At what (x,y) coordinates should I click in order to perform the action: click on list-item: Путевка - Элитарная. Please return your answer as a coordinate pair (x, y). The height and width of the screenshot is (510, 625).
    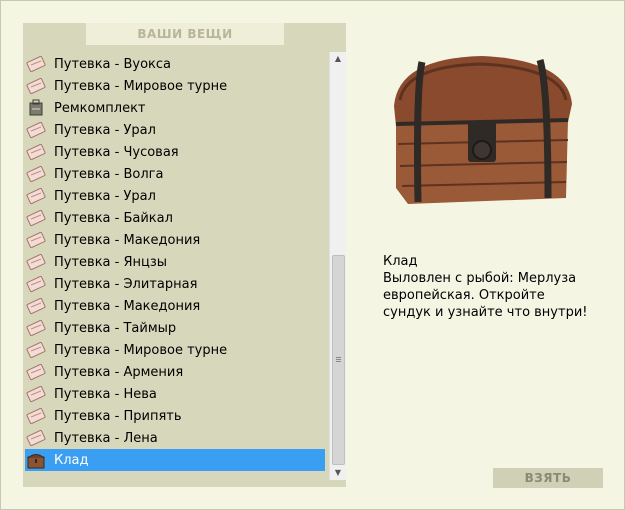
    Looking at the image, I should click on (175, 284).